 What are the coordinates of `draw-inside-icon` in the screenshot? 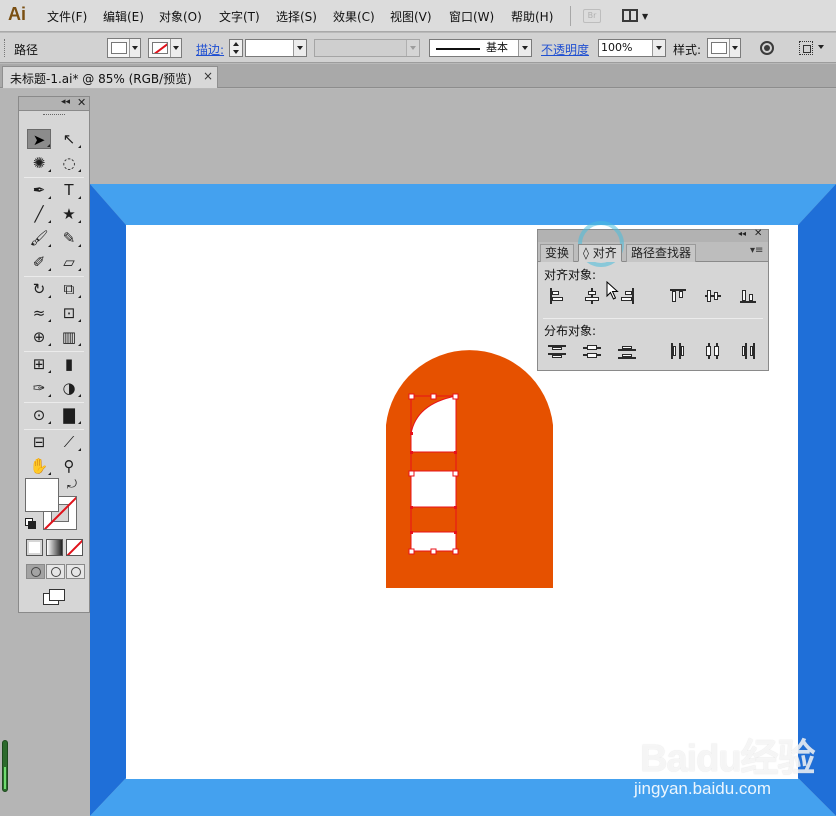 It's located at (75, 571).